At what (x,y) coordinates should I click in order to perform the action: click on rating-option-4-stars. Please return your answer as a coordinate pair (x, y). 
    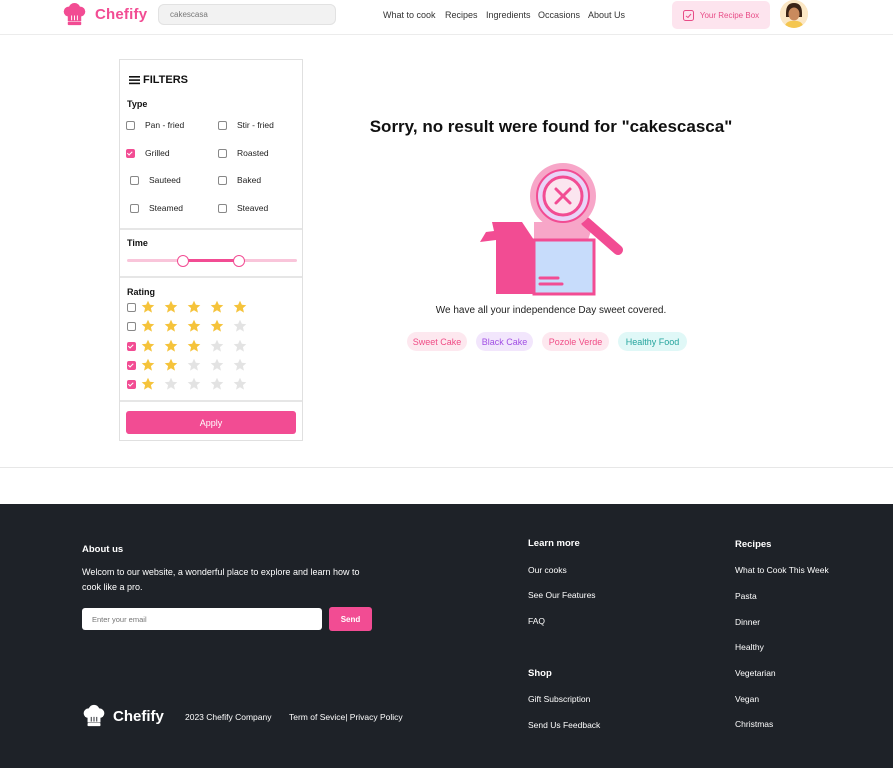
    Looking at the image, I should click on (191, 326).